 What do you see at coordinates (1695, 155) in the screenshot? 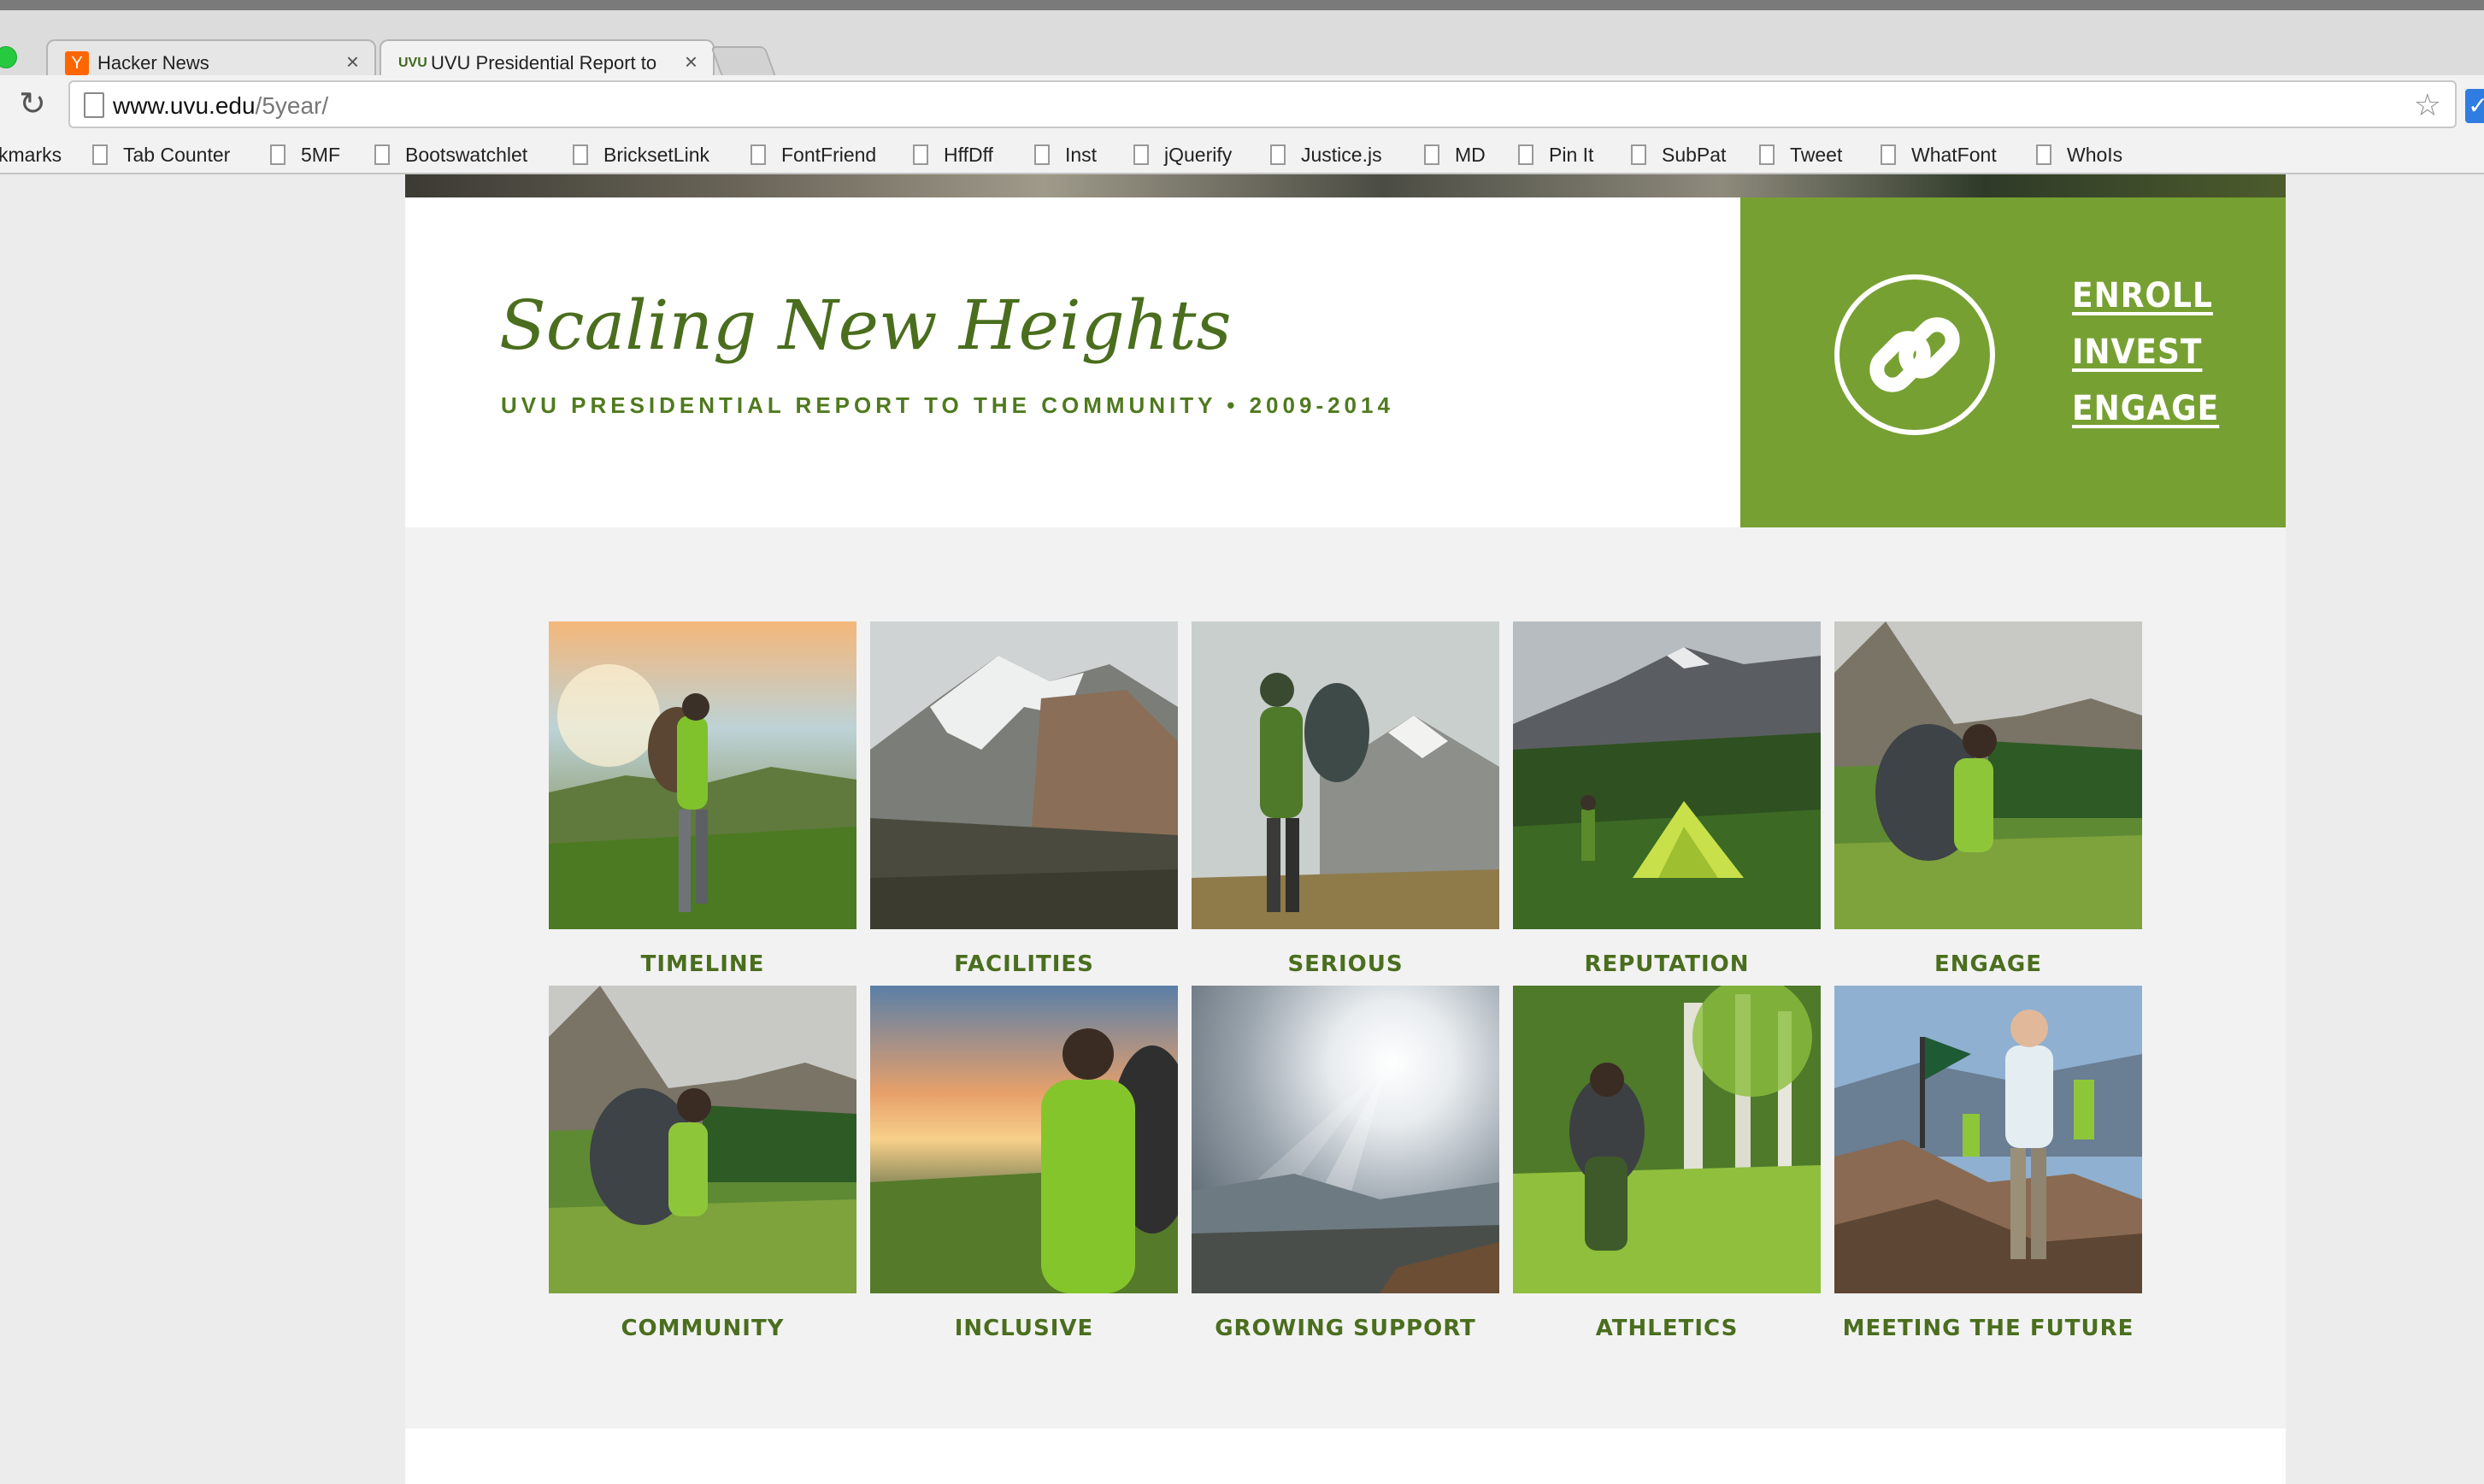
I see `bookmark-label: SubPat` at bounding box center [1695, 155].